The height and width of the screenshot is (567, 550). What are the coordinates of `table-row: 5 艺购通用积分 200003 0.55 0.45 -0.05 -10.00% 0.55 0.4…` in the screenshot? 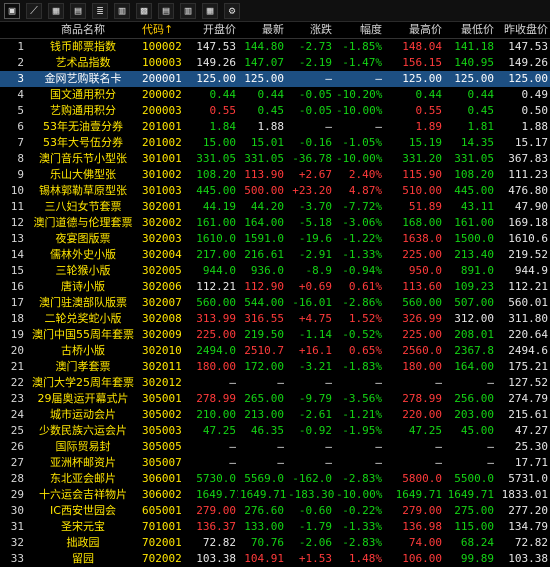 It's located at (275, 111).